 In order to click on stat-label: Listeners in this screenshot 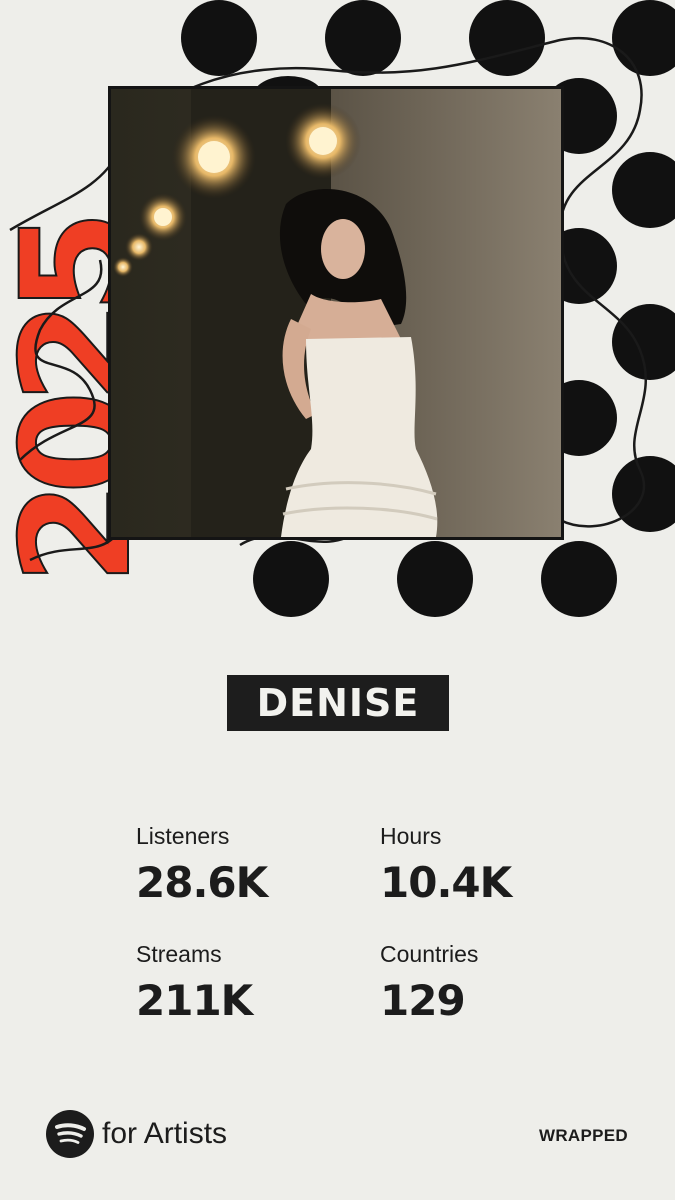, I will do `click(183, 836)`.